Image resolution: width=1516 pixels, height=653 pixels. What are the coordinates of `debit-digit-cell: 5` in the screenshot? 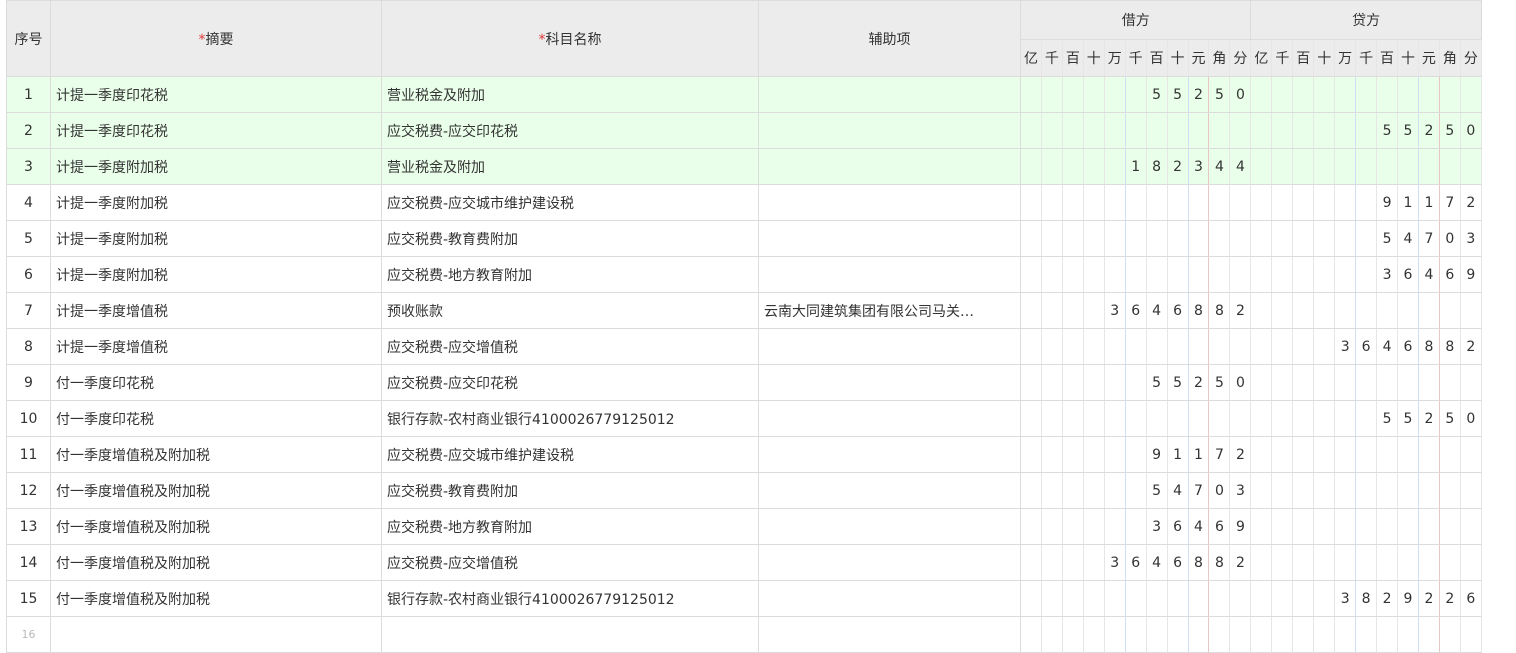 It's located at (1156, 490).